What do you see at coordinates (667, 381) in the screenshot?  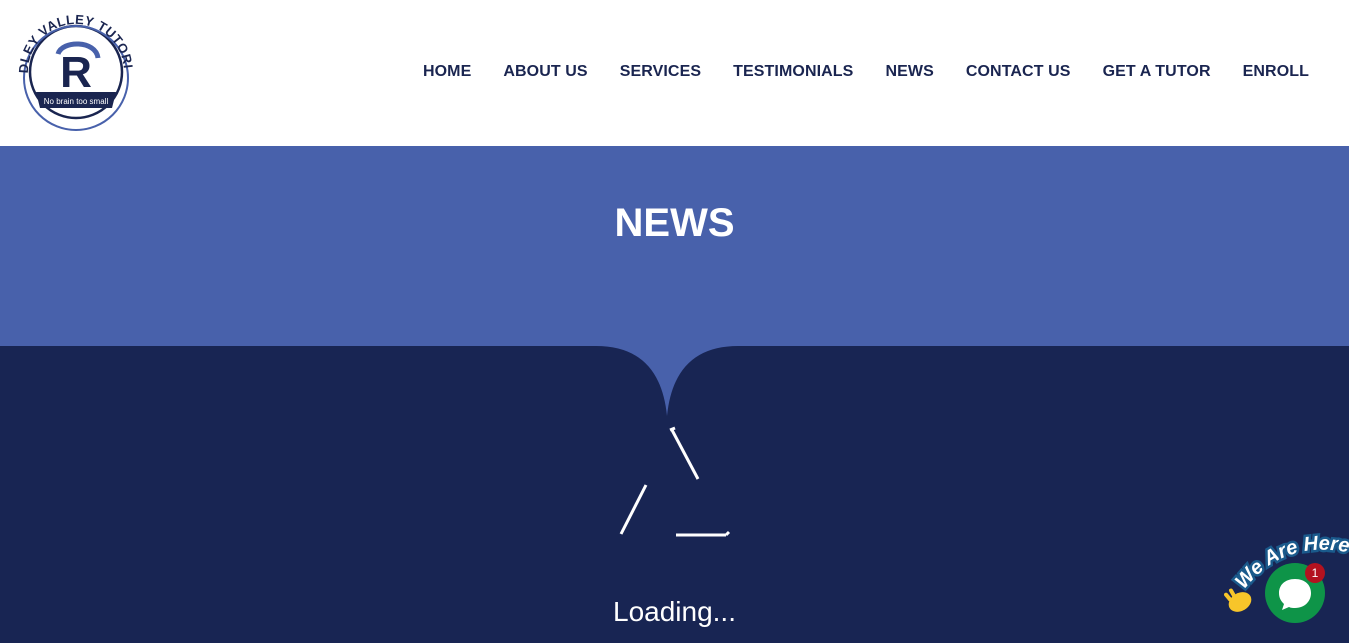 I see `section-notch-divider` at bounding box center [667, 381].